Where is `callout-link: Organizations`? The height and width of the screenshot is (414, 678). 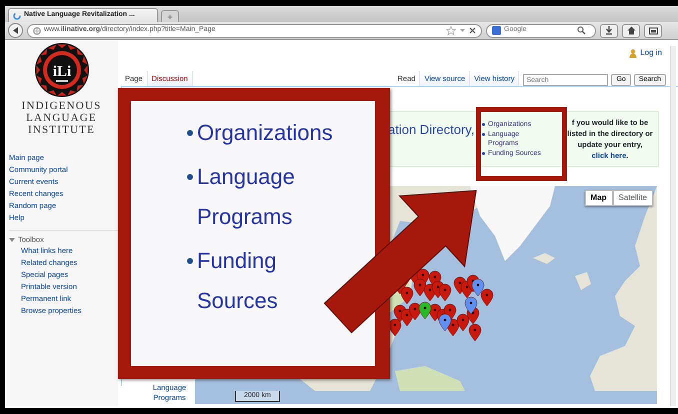
callout-link: Organizations is located at coordinates (265, 133).